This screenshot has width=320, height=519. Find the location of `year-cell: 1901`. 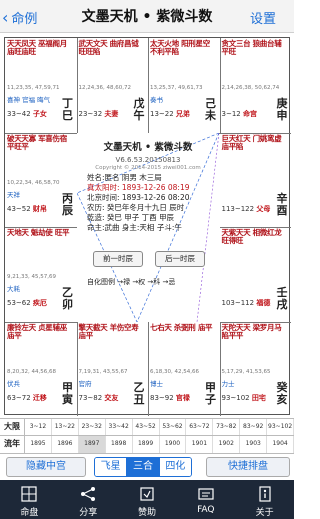

year-cell: 1901 is located at coordinates (200, 444).